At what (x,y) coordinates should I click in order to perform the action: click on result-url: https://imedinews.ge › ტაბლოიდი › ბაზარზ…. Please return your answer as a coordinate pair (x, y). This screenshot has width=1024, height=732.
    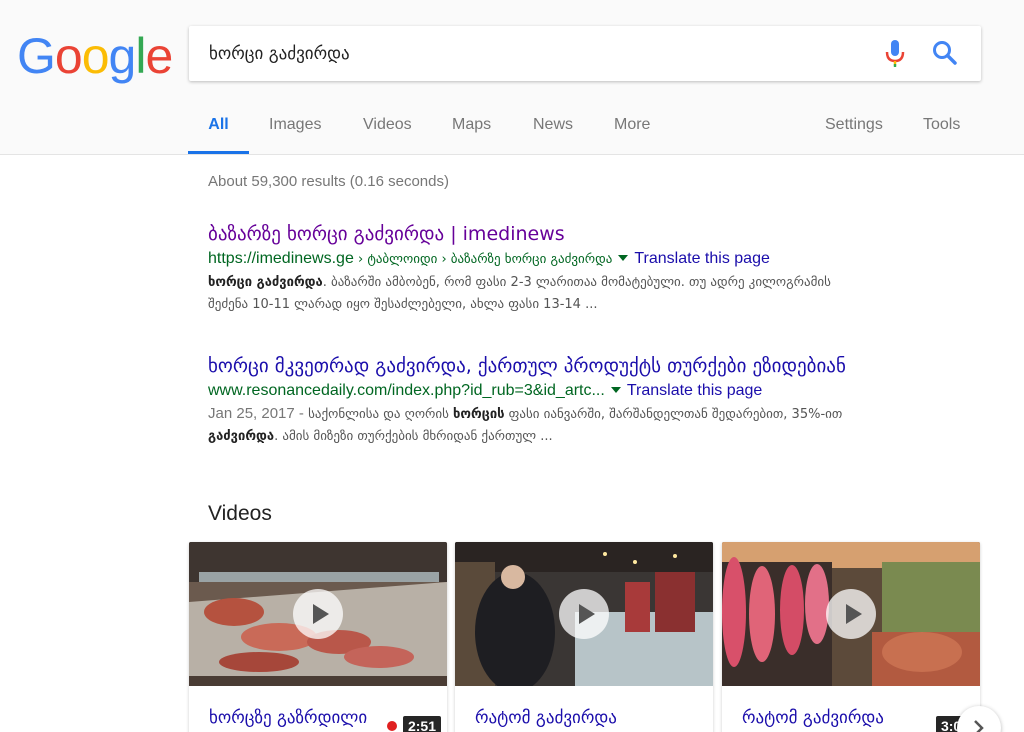
    Looking at the image, I should click on (588, 259).